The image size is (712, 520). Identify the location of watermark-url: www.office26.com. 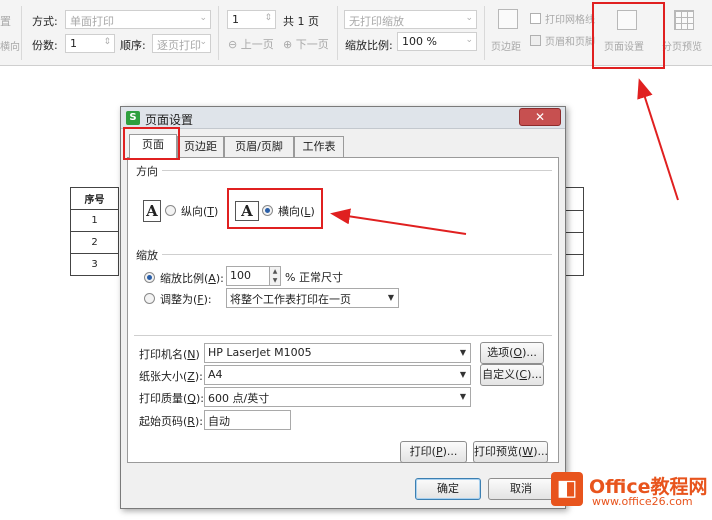
(642, 501).